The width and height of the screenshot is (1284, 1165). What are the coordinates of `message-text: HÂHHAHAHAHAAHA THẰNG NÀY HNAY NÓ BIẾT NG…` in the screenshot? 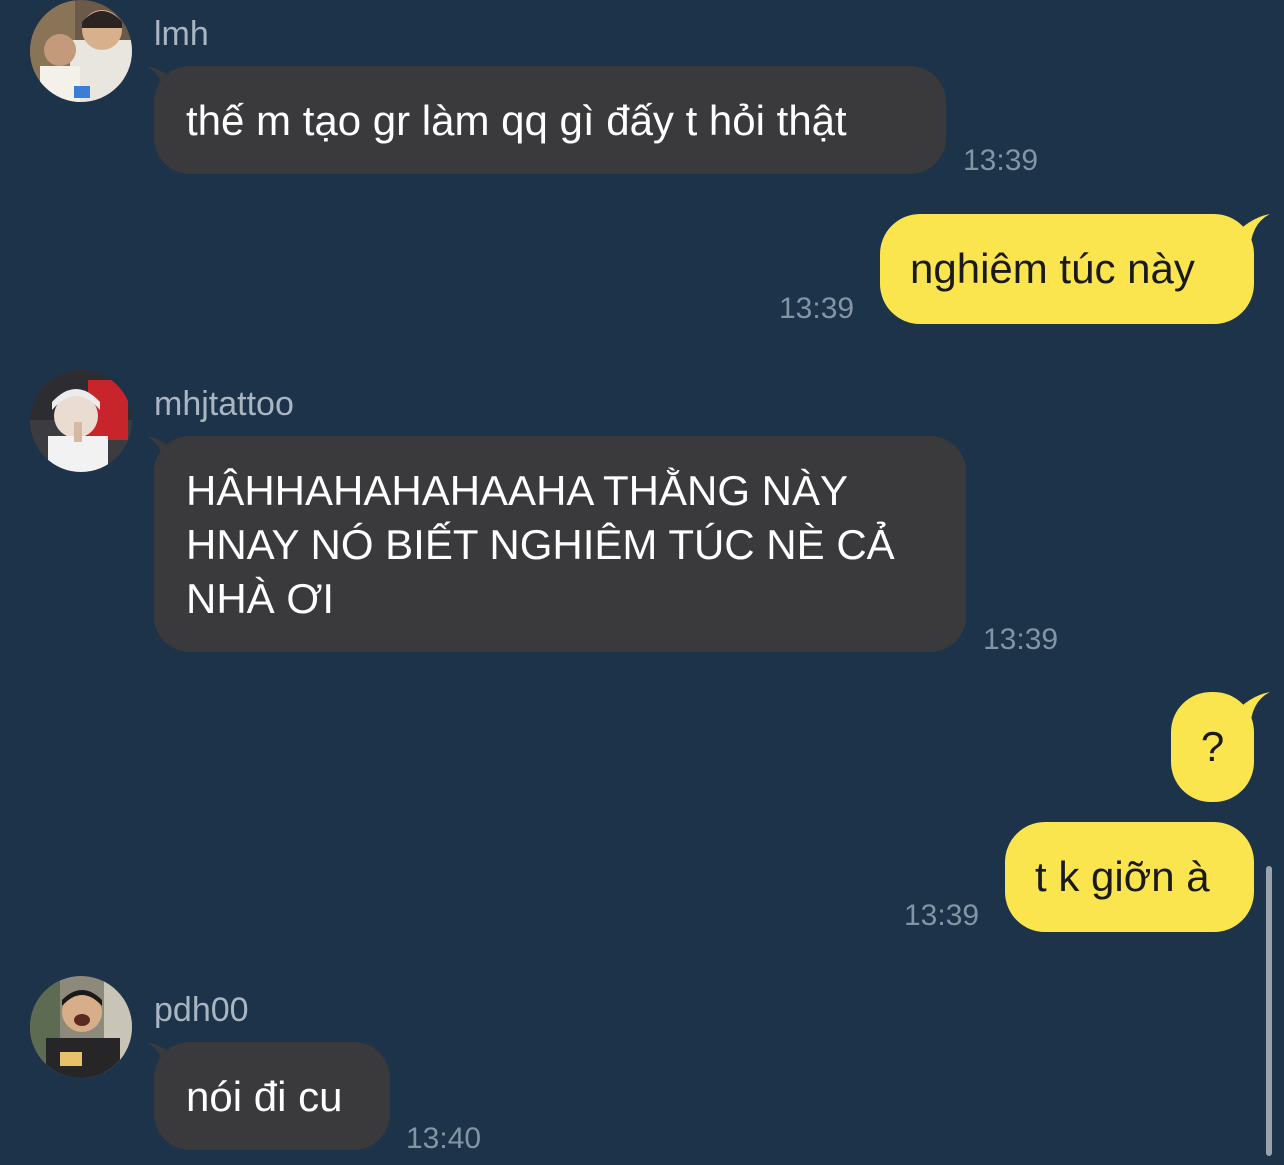 It's located at (540, 544).